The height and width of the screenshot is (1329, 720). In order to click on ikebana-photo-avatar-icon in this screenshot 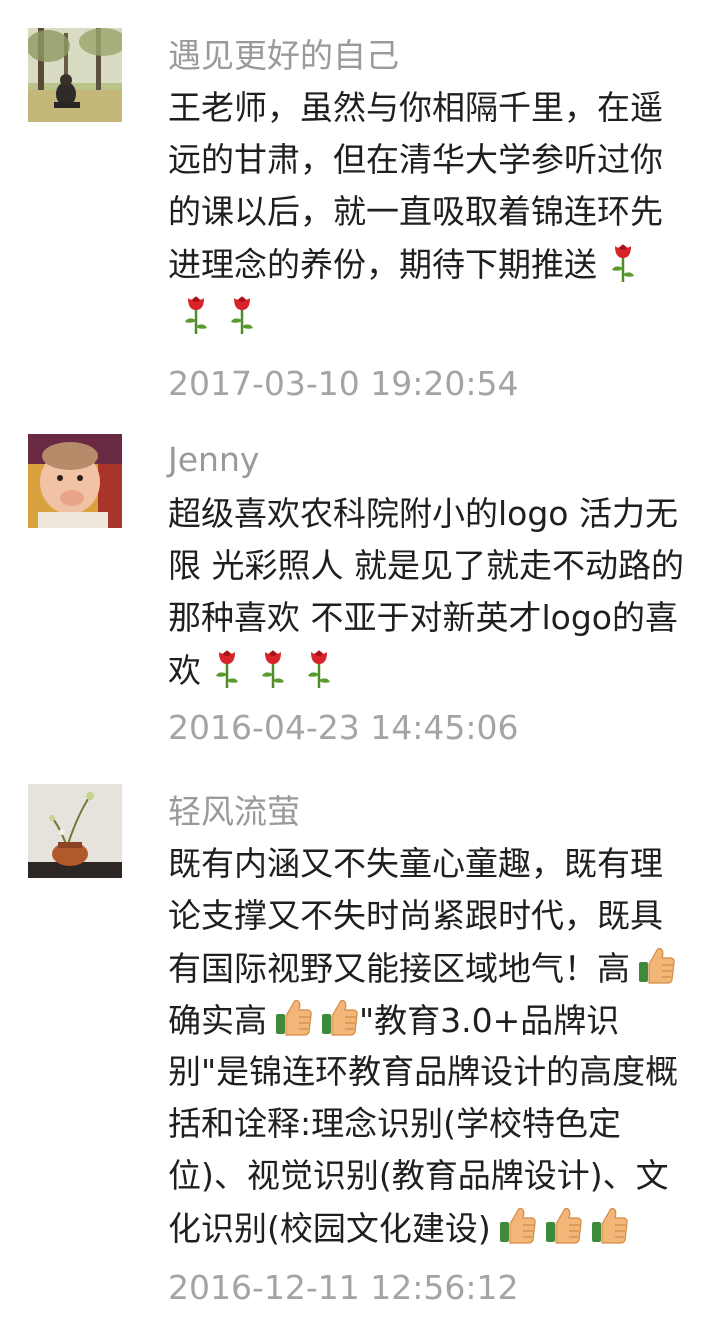, I will do `click(75, 831)`.